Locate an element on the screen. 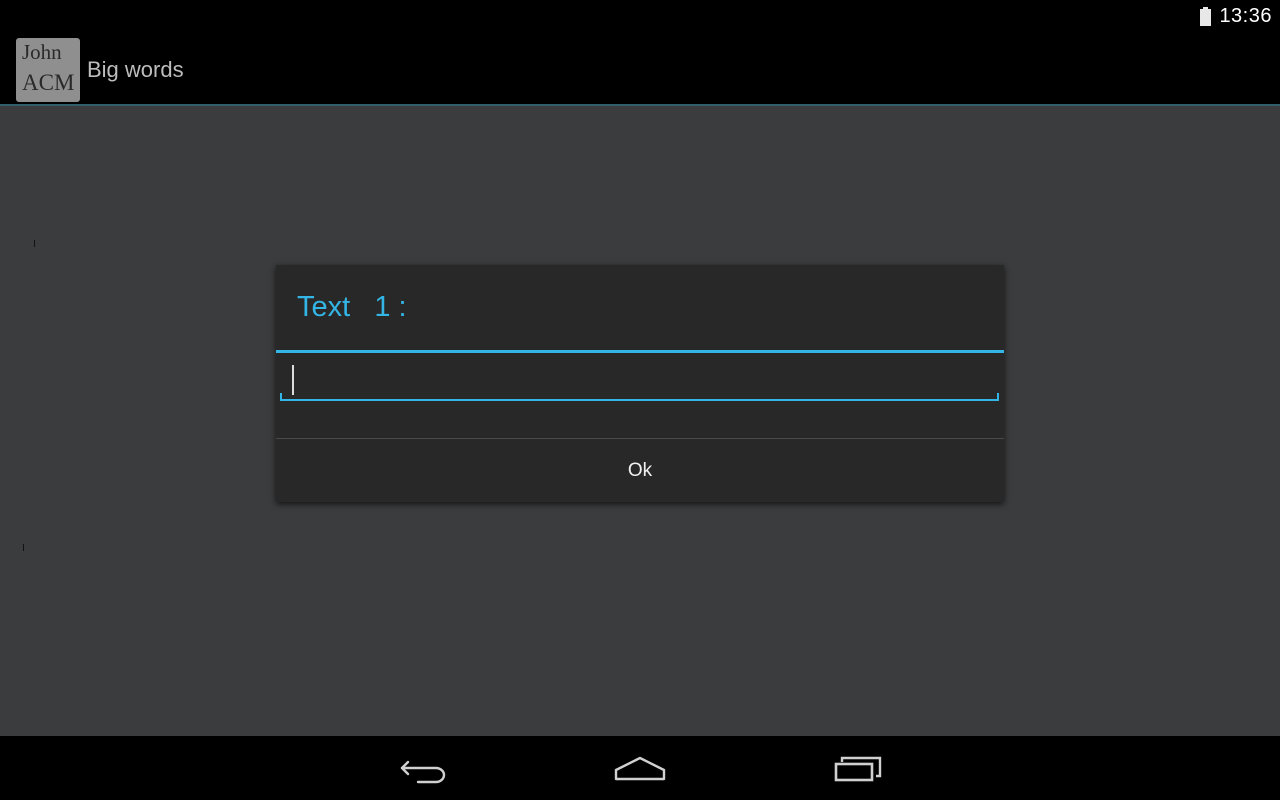 The width and height of the screenshot is (1280, 800). status-bar: 13:36 is located at coordinates (640, 16).